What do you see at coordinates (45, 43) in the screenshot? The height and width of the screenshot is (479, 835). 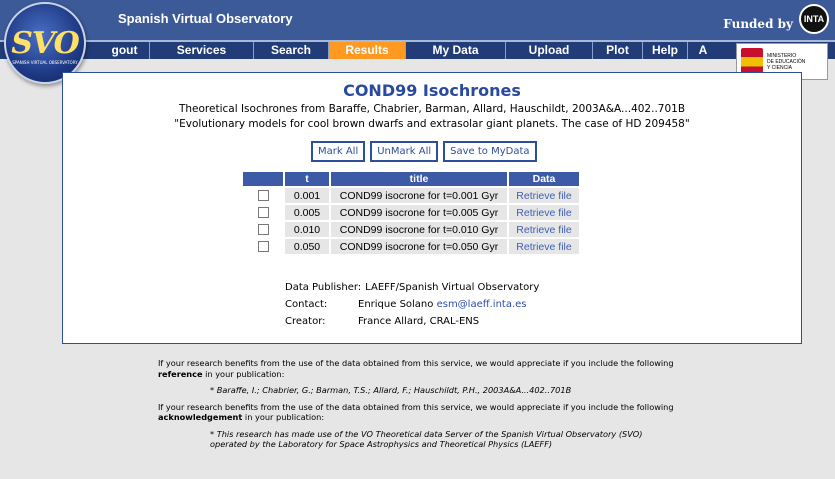 I see `svo-logo-text: SVO` at bounding box center [45, 43].